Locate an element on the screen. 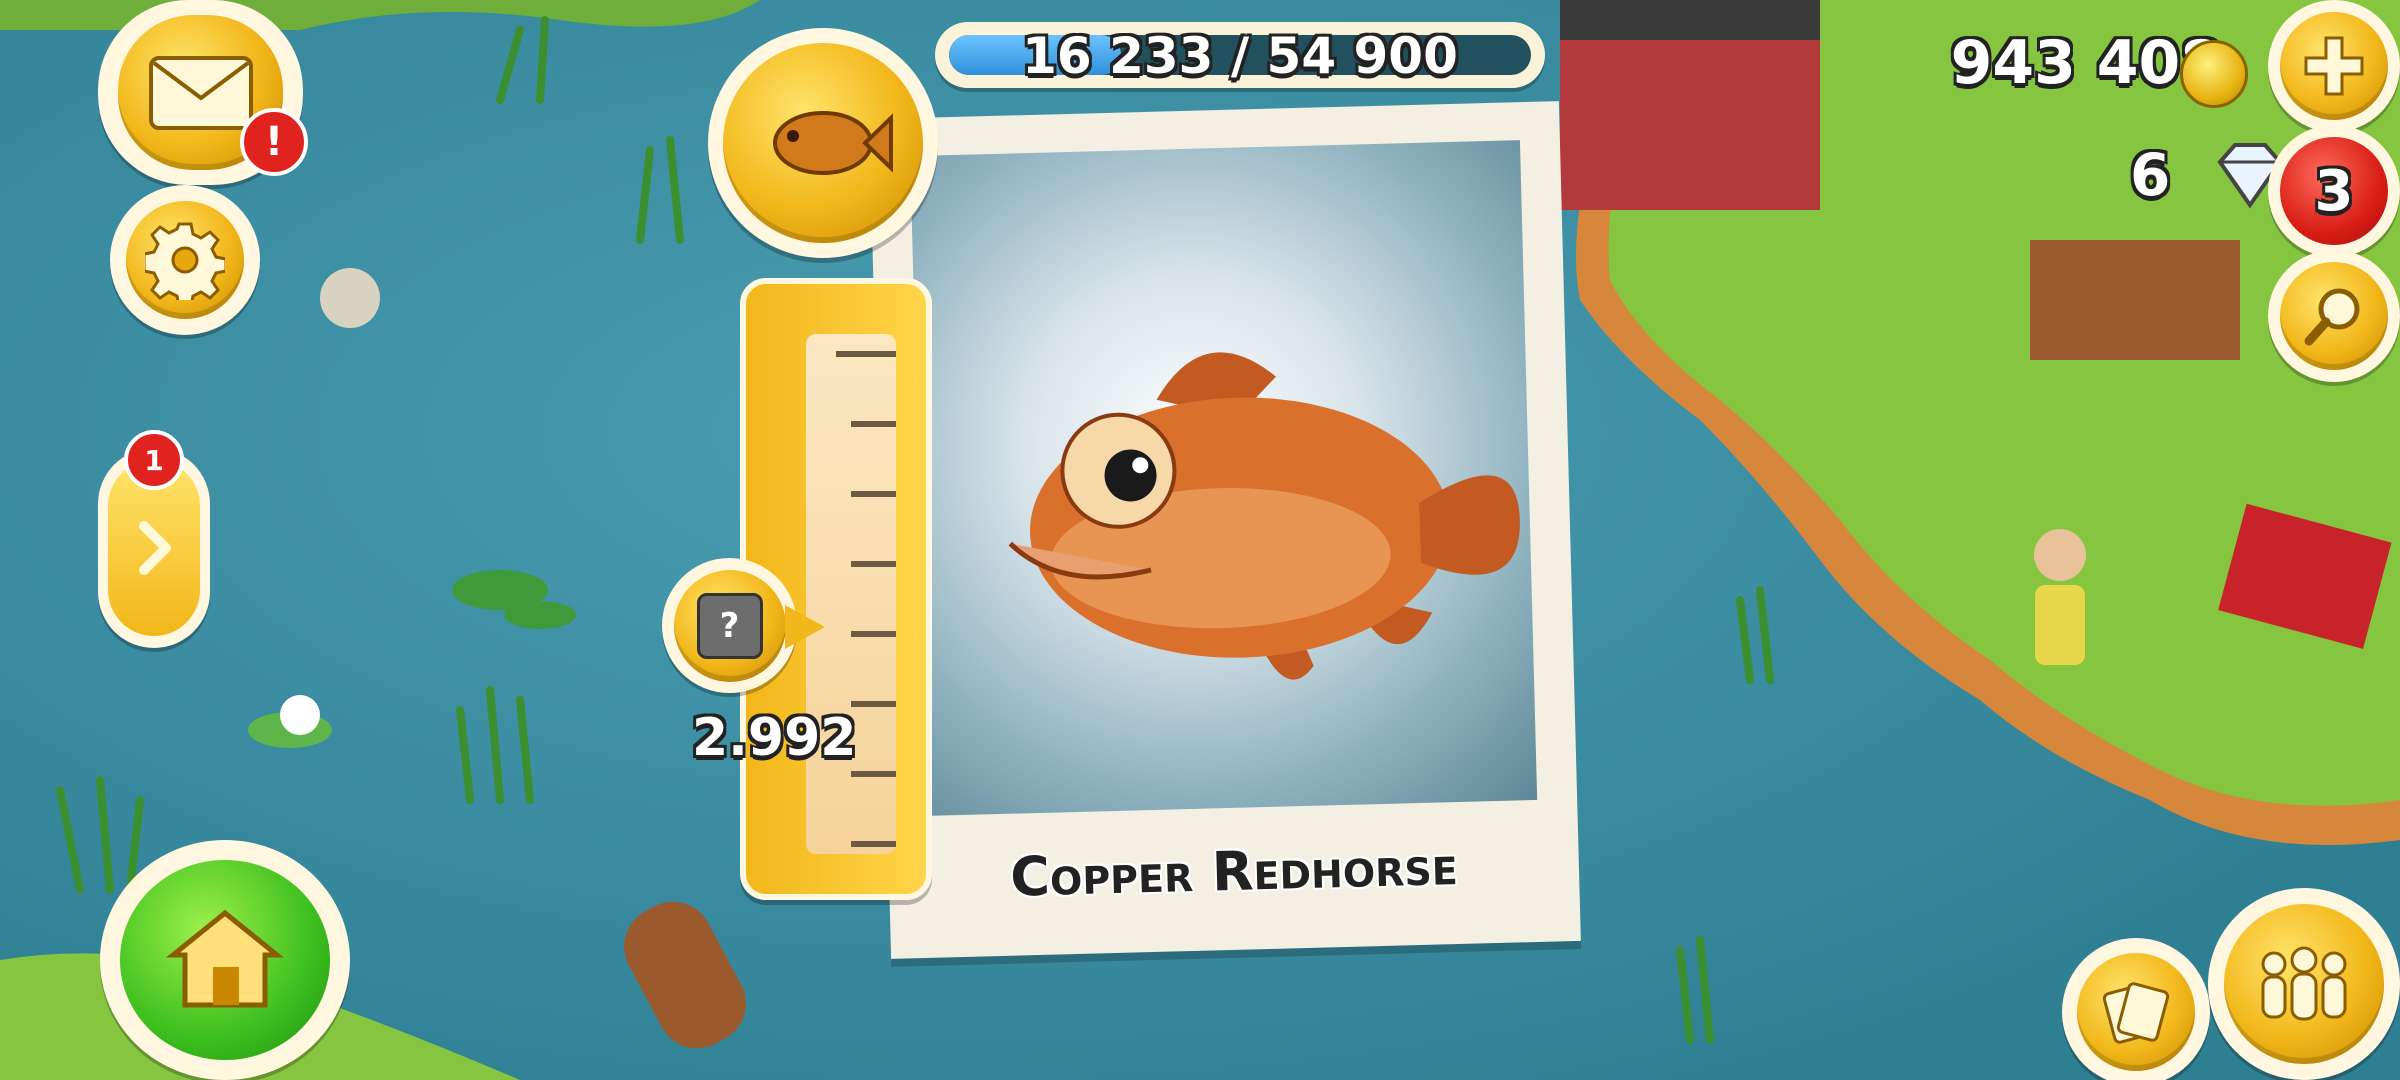  magnifier-icon is located at coordinates (2334, 316).